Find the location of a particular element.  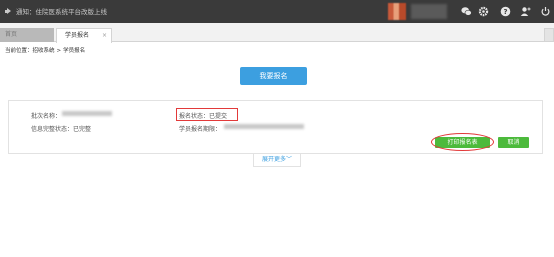

apply-status-highlight is located at coordinates (207, 114).